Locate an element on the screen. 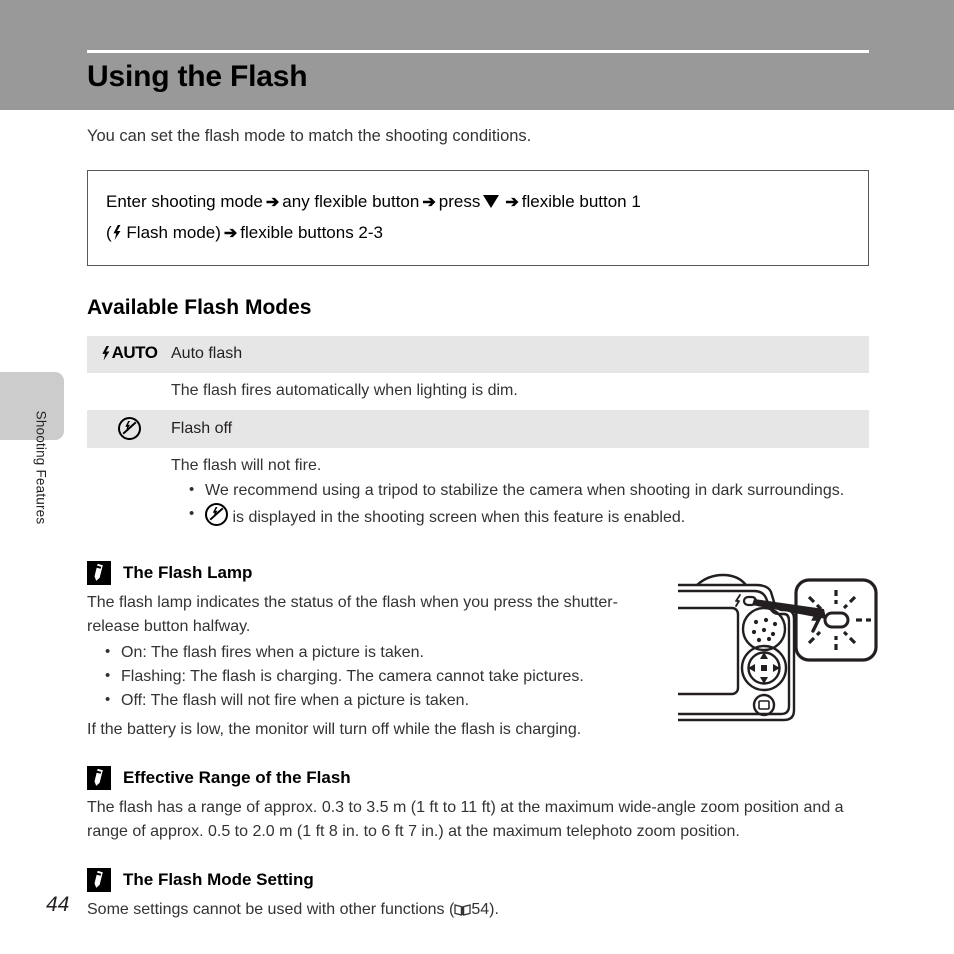  flash-auto-icon: AUTO is located at coordinates (129, 353).